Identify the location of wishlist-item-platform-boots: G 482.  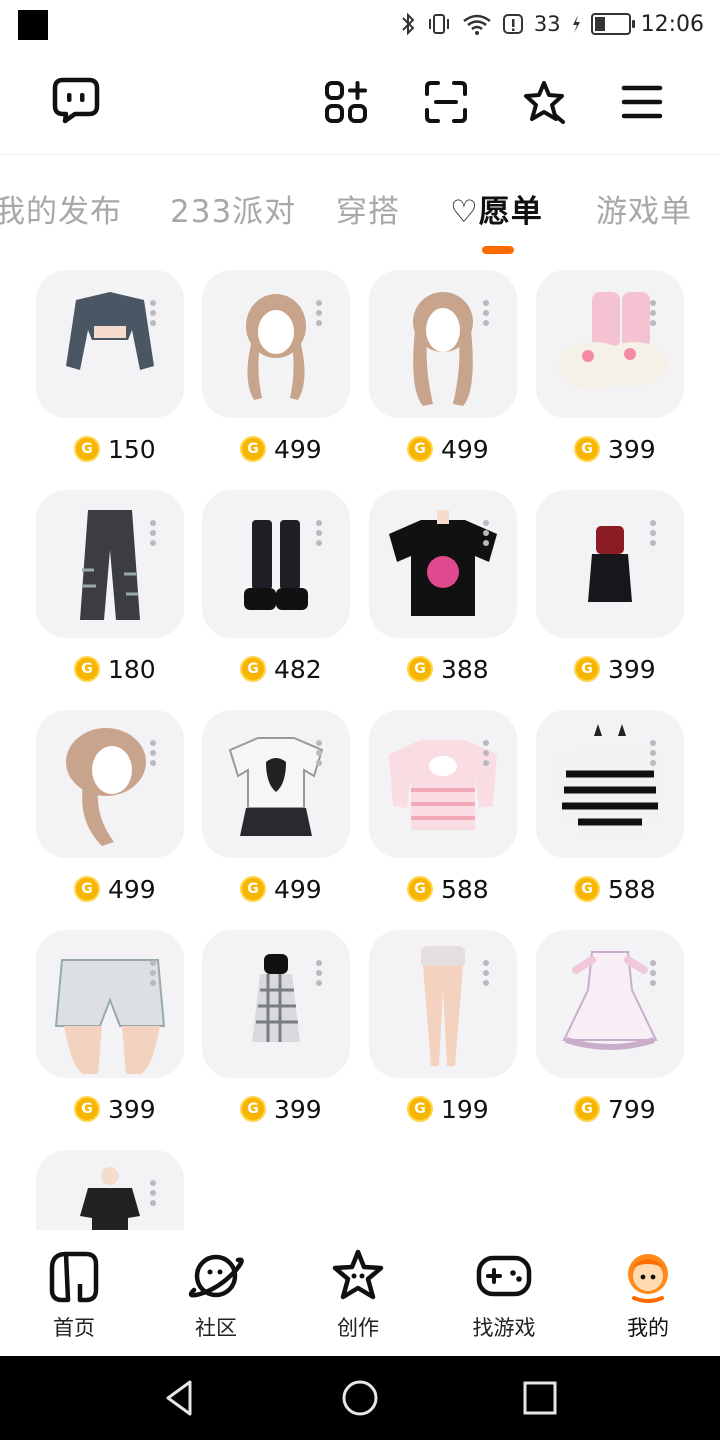
(276, 590).